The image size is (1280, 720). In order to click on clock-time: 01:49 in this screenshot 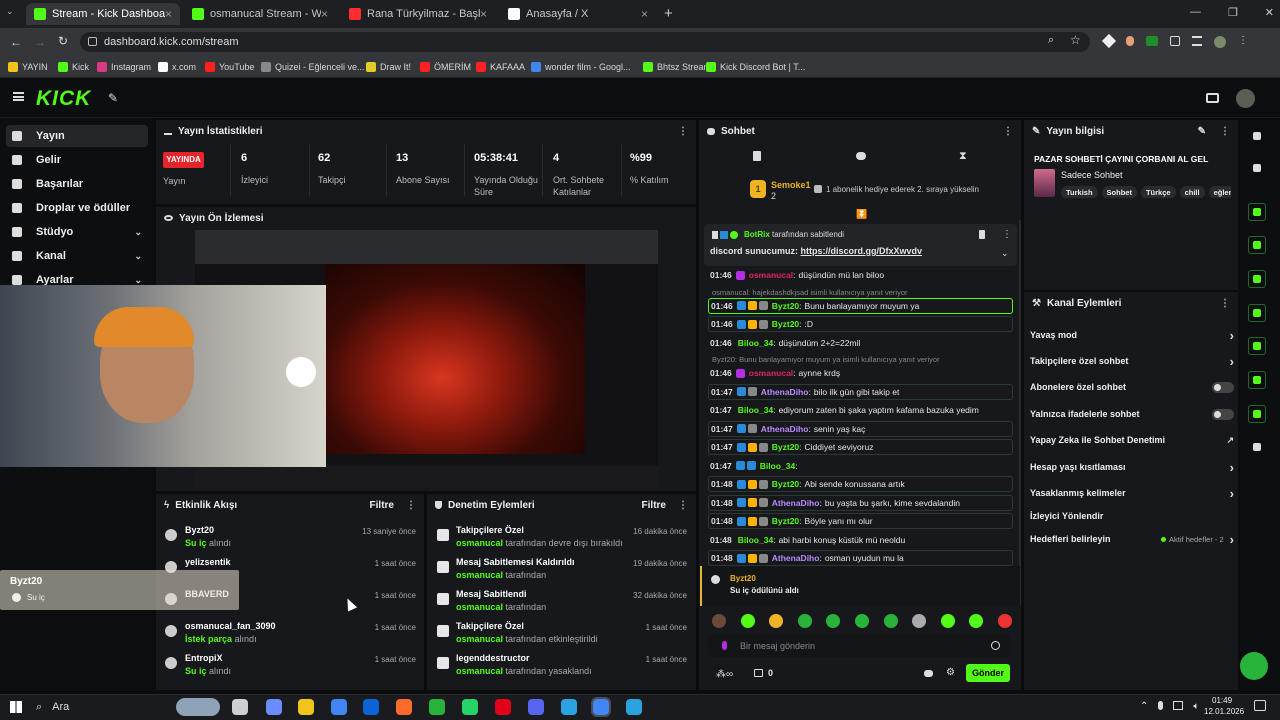, I will do `click(1222, 700)`.